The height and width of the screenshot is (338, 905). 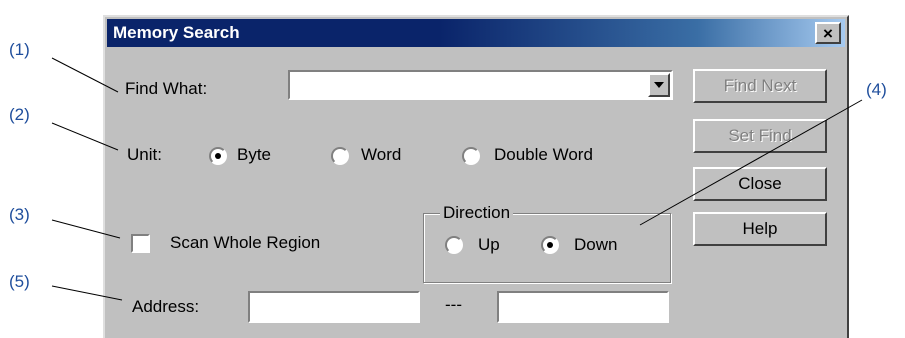 What do you see at coordinates (166, 306) in the screenshot?
I see `address-label: Address:` at bounding box center [166, 306].